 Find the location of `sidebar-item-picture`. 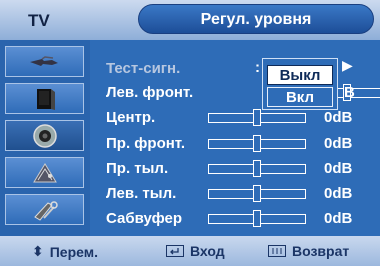

sidebar-item-picture is located at coordinates (44, 98).